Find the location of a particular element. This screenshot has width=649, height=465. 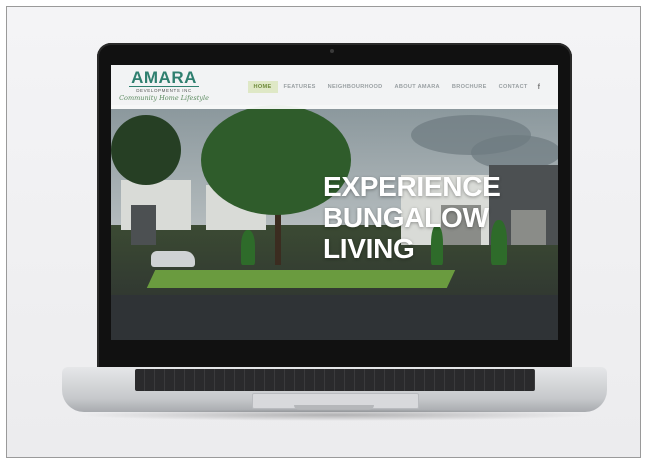

nav-contact: CONTACT is located at coordinates (513, 87).